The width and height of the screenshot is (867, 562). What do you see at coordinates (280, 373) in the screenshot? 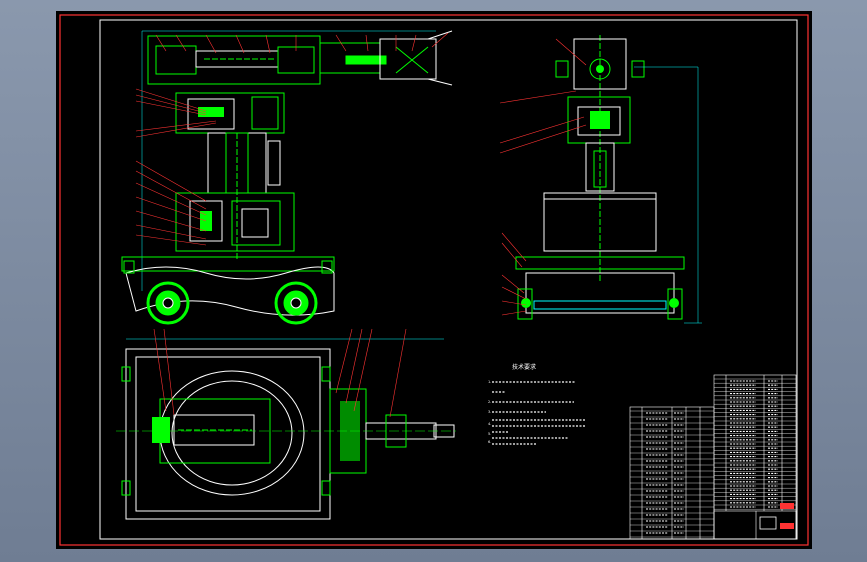
I see `top-view-leaders` at bounding box center [280, 373].